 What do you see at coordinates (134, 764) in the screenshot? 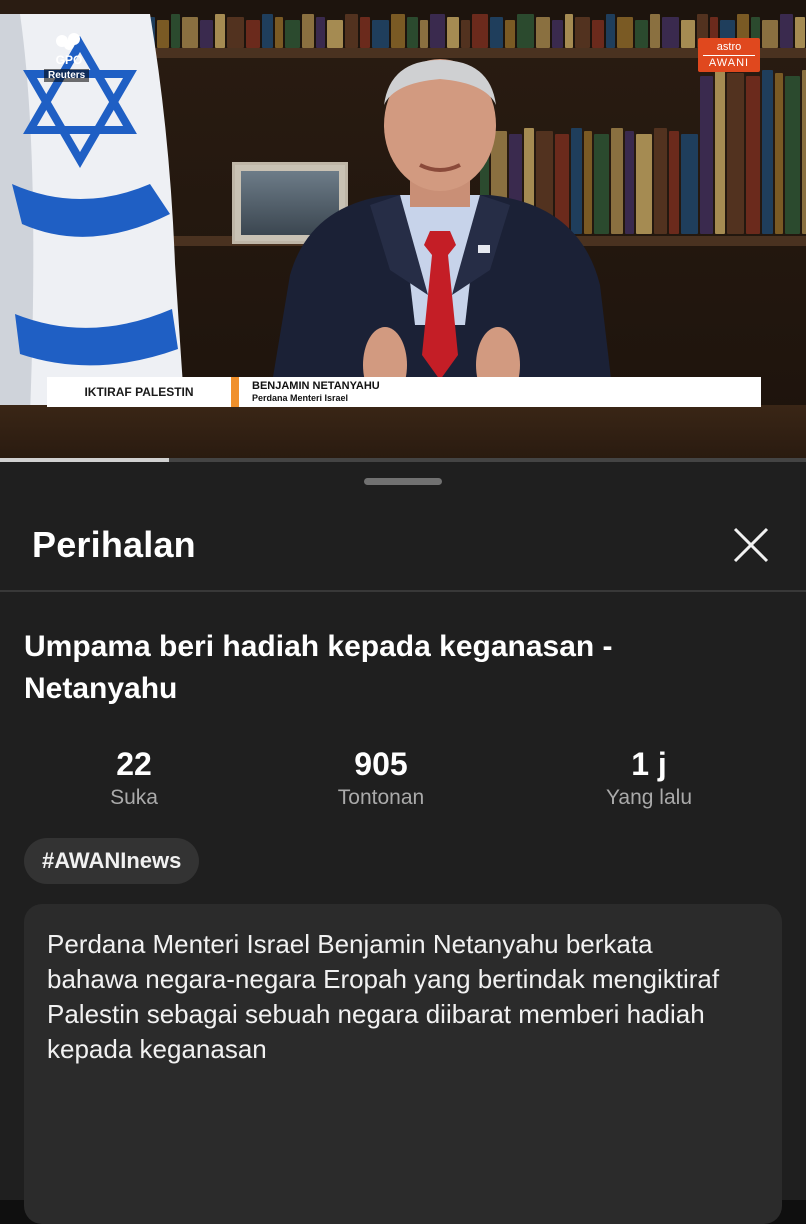
I see `likes-count: 22` at bounding box center [134, 764].